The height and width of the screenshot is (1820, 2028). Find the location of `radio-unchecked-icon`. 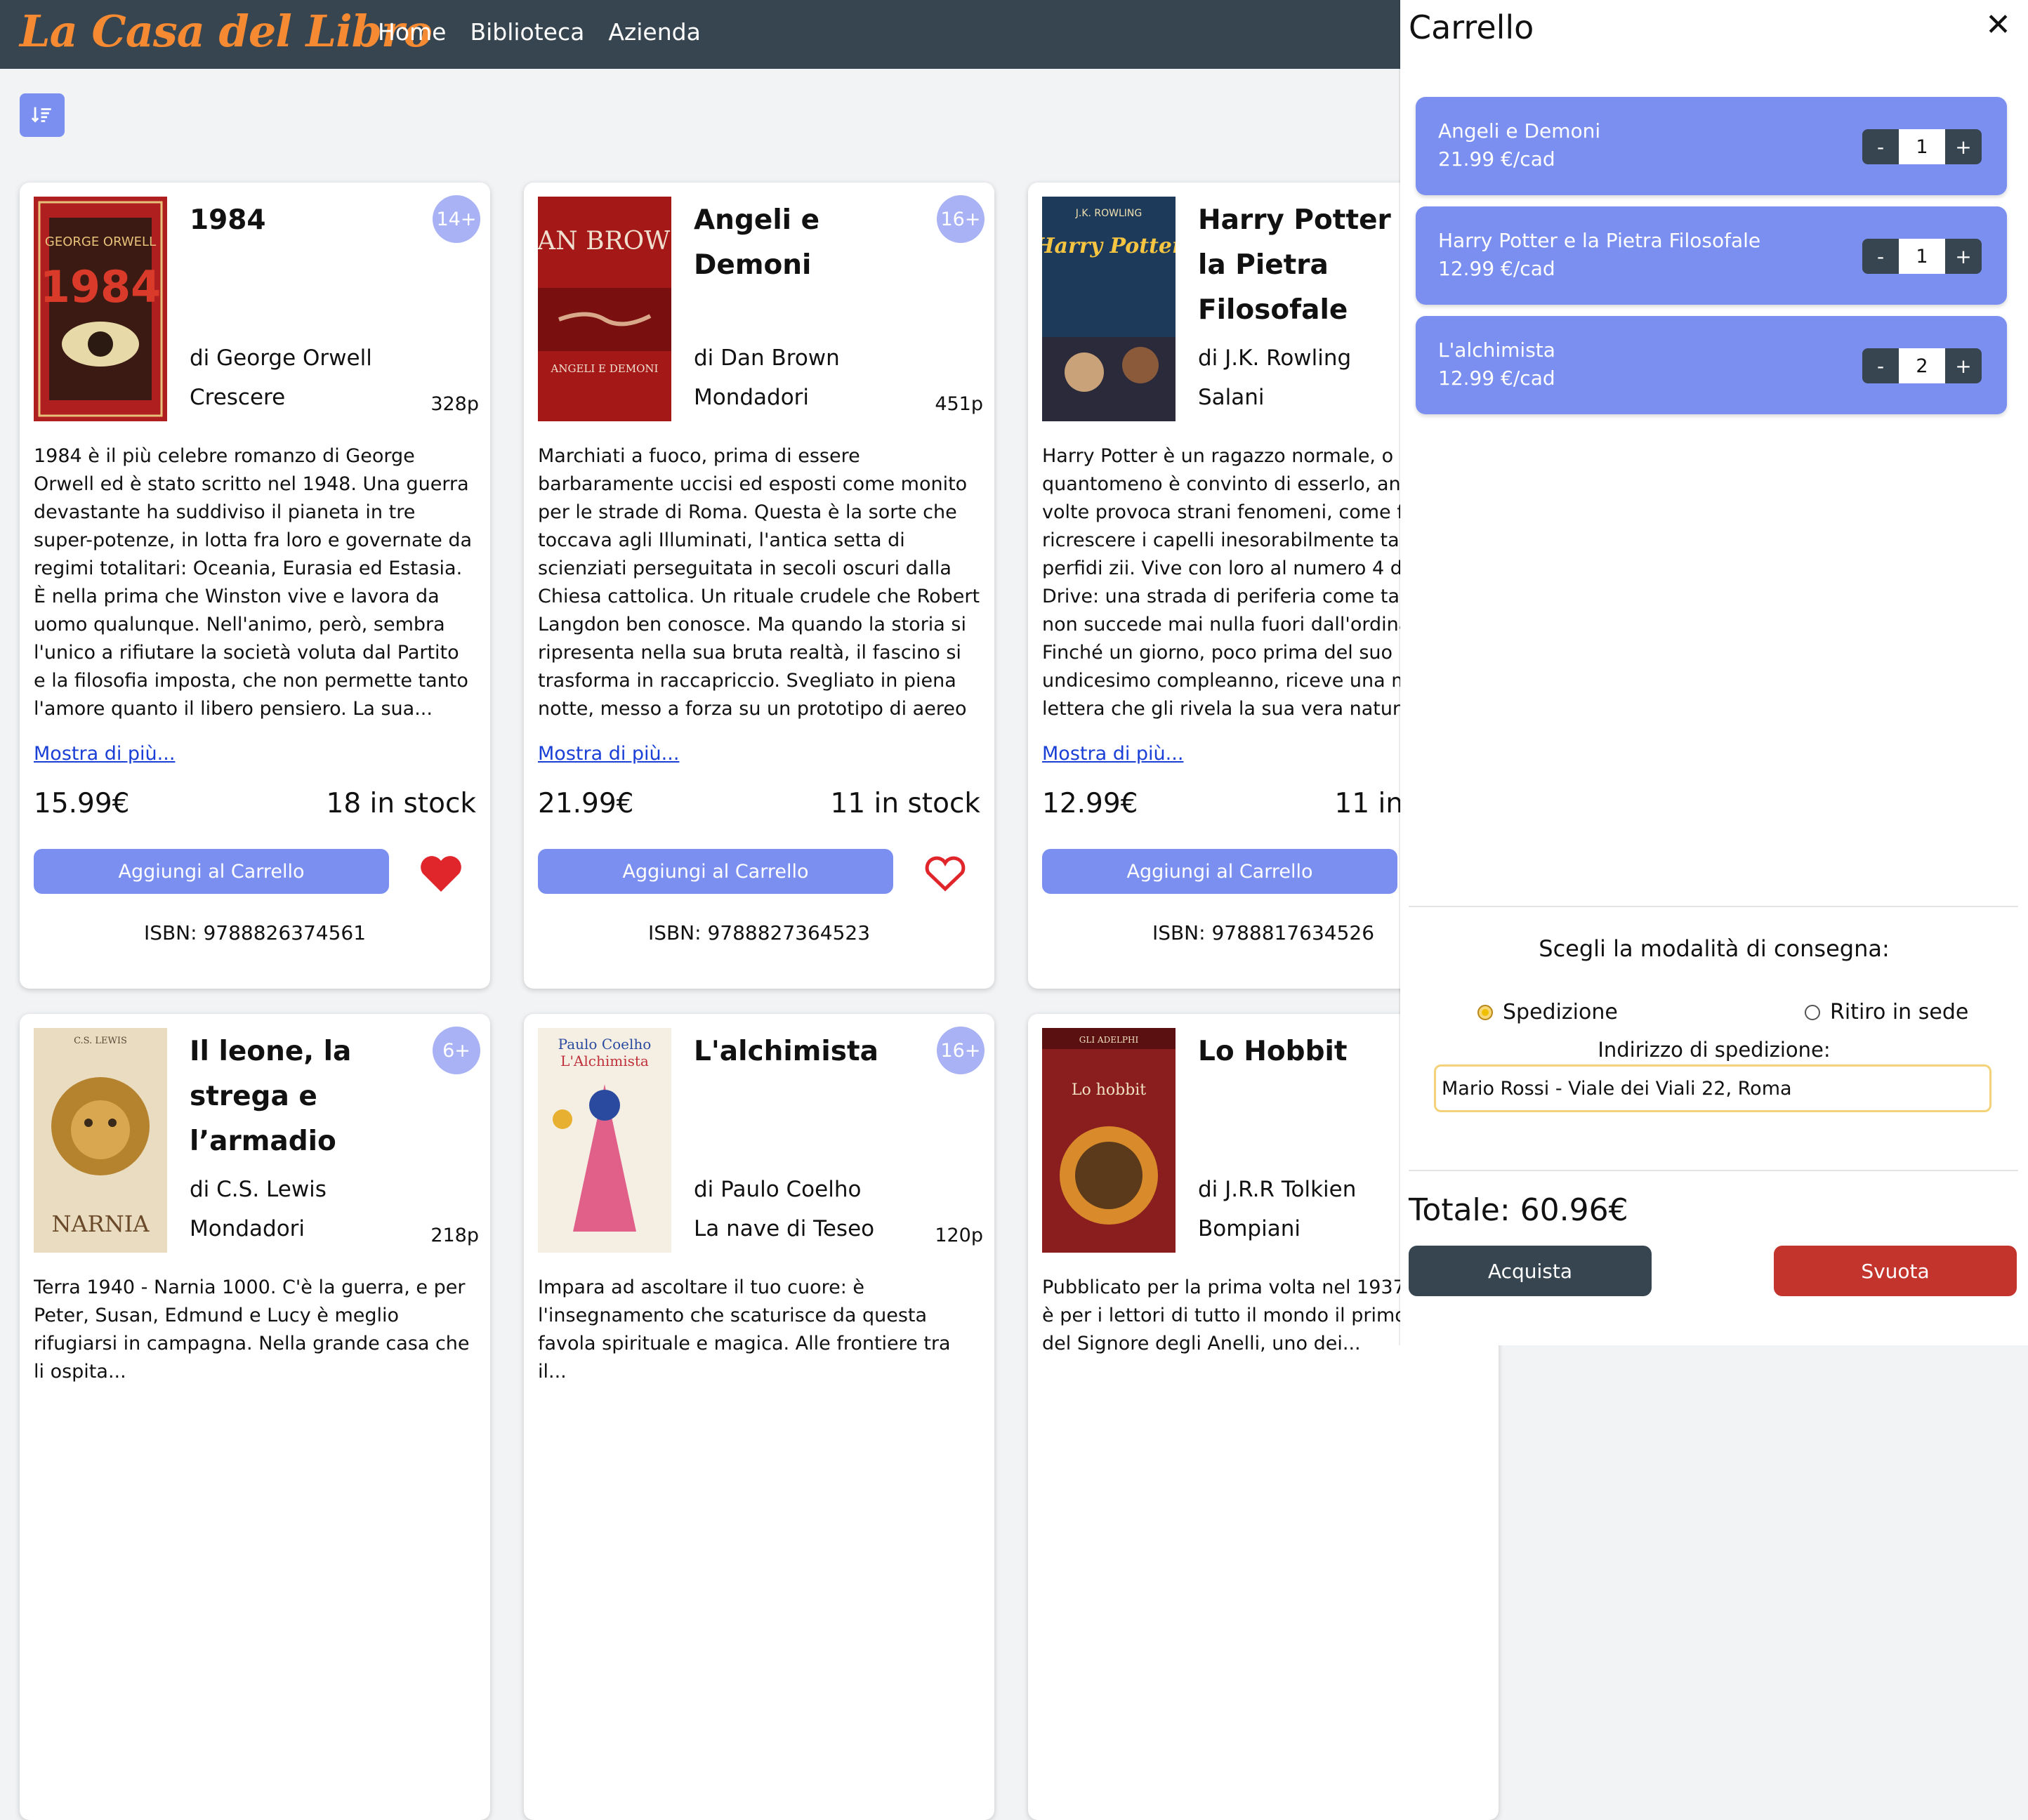

radio-unchecked-icon is located at coordinates (1812, 1012).